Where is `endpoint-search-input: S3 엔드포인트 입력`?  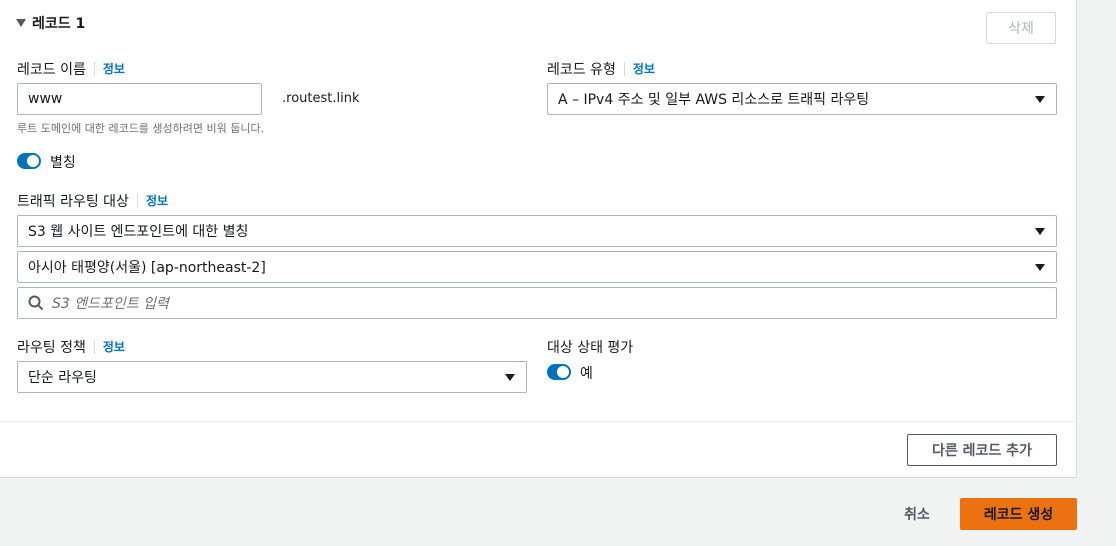 endpoint-search-input: S3 엔드포인트 입력 is located at coordinates (537, 303).